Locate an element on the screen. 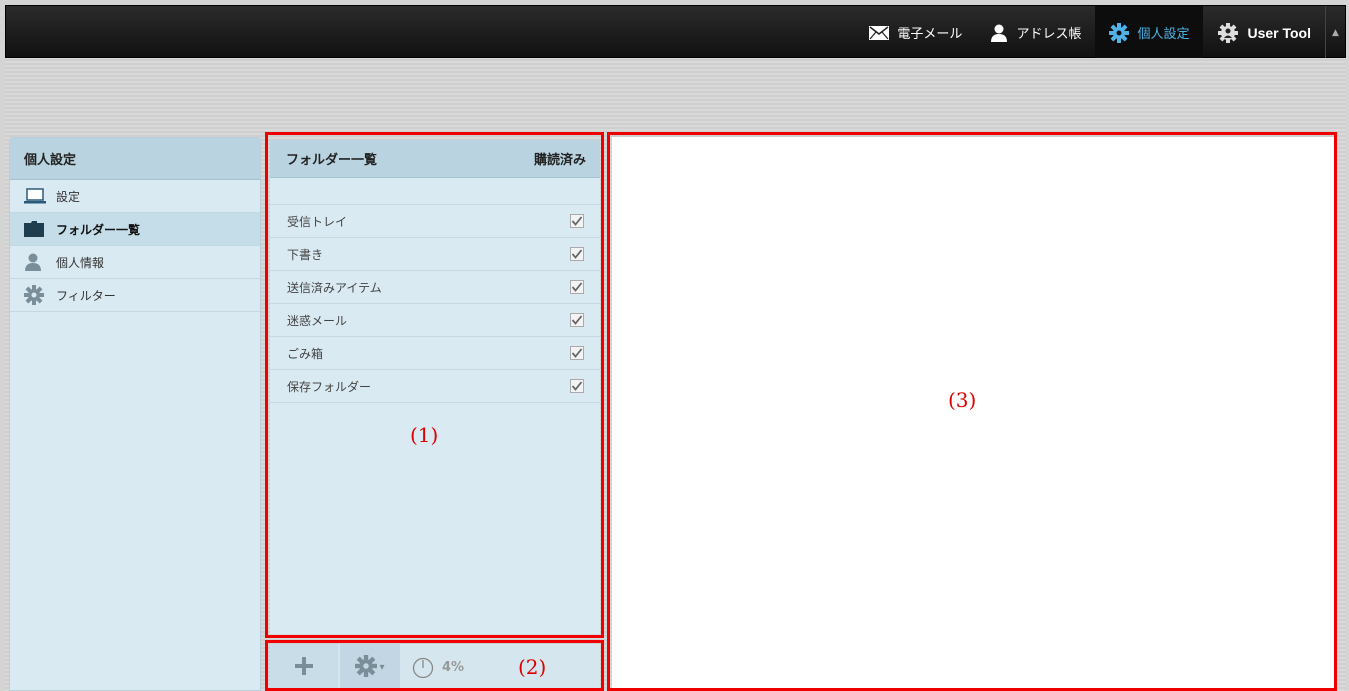  sidebar-item-folders: フォルダー一覧 is located at coordinates (135, 229).